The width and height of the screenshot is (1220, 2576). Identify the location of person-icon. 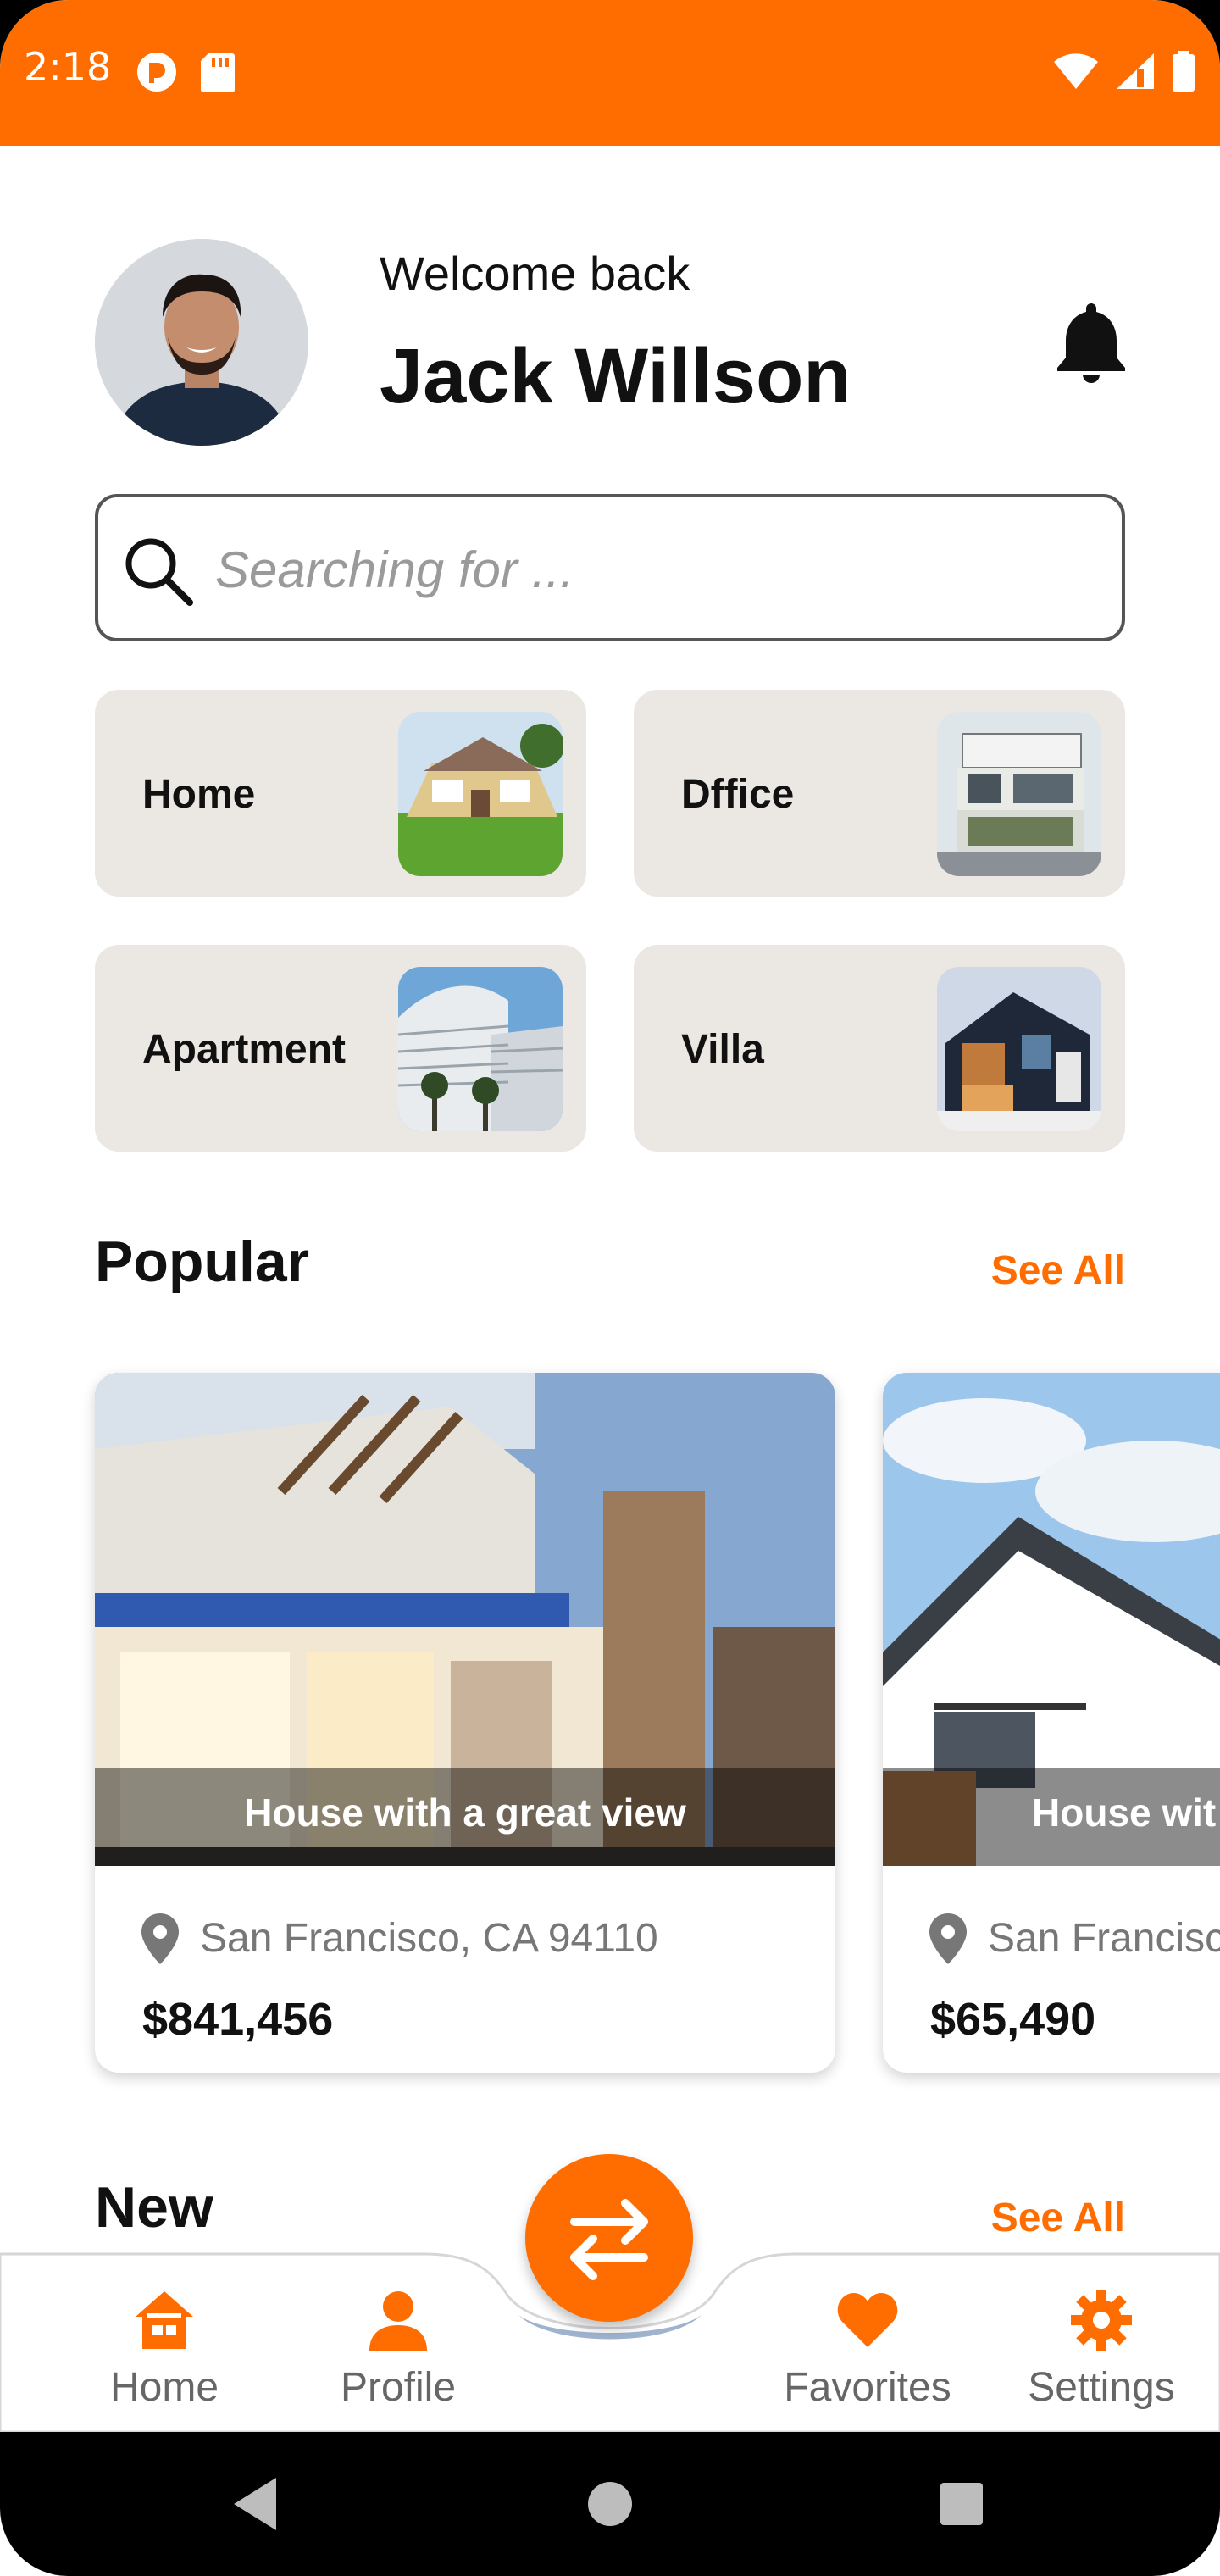
(398, 2321).